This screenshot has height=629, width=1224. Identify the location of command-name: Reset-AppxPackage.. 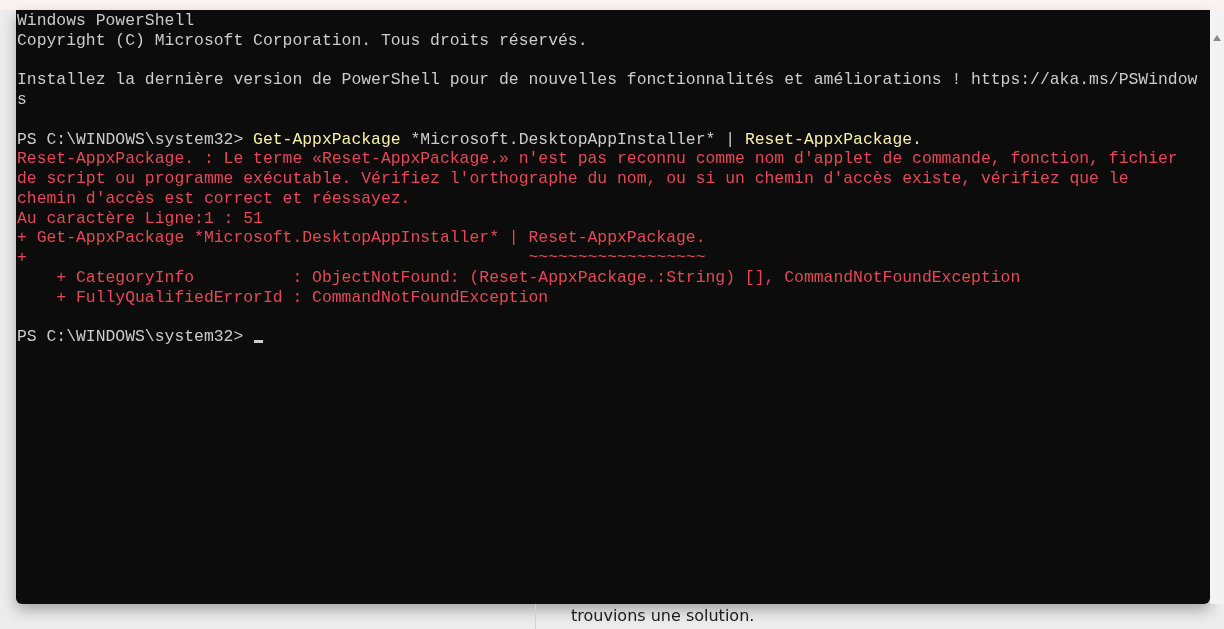
(833, 139).